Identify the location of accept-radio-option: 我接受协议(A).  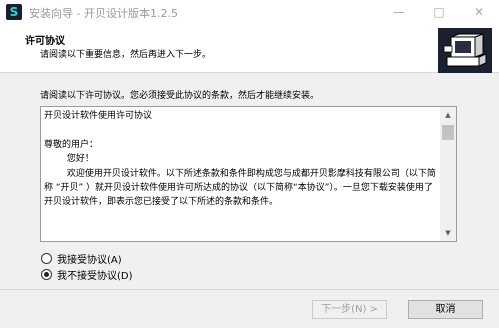
(81, 258).